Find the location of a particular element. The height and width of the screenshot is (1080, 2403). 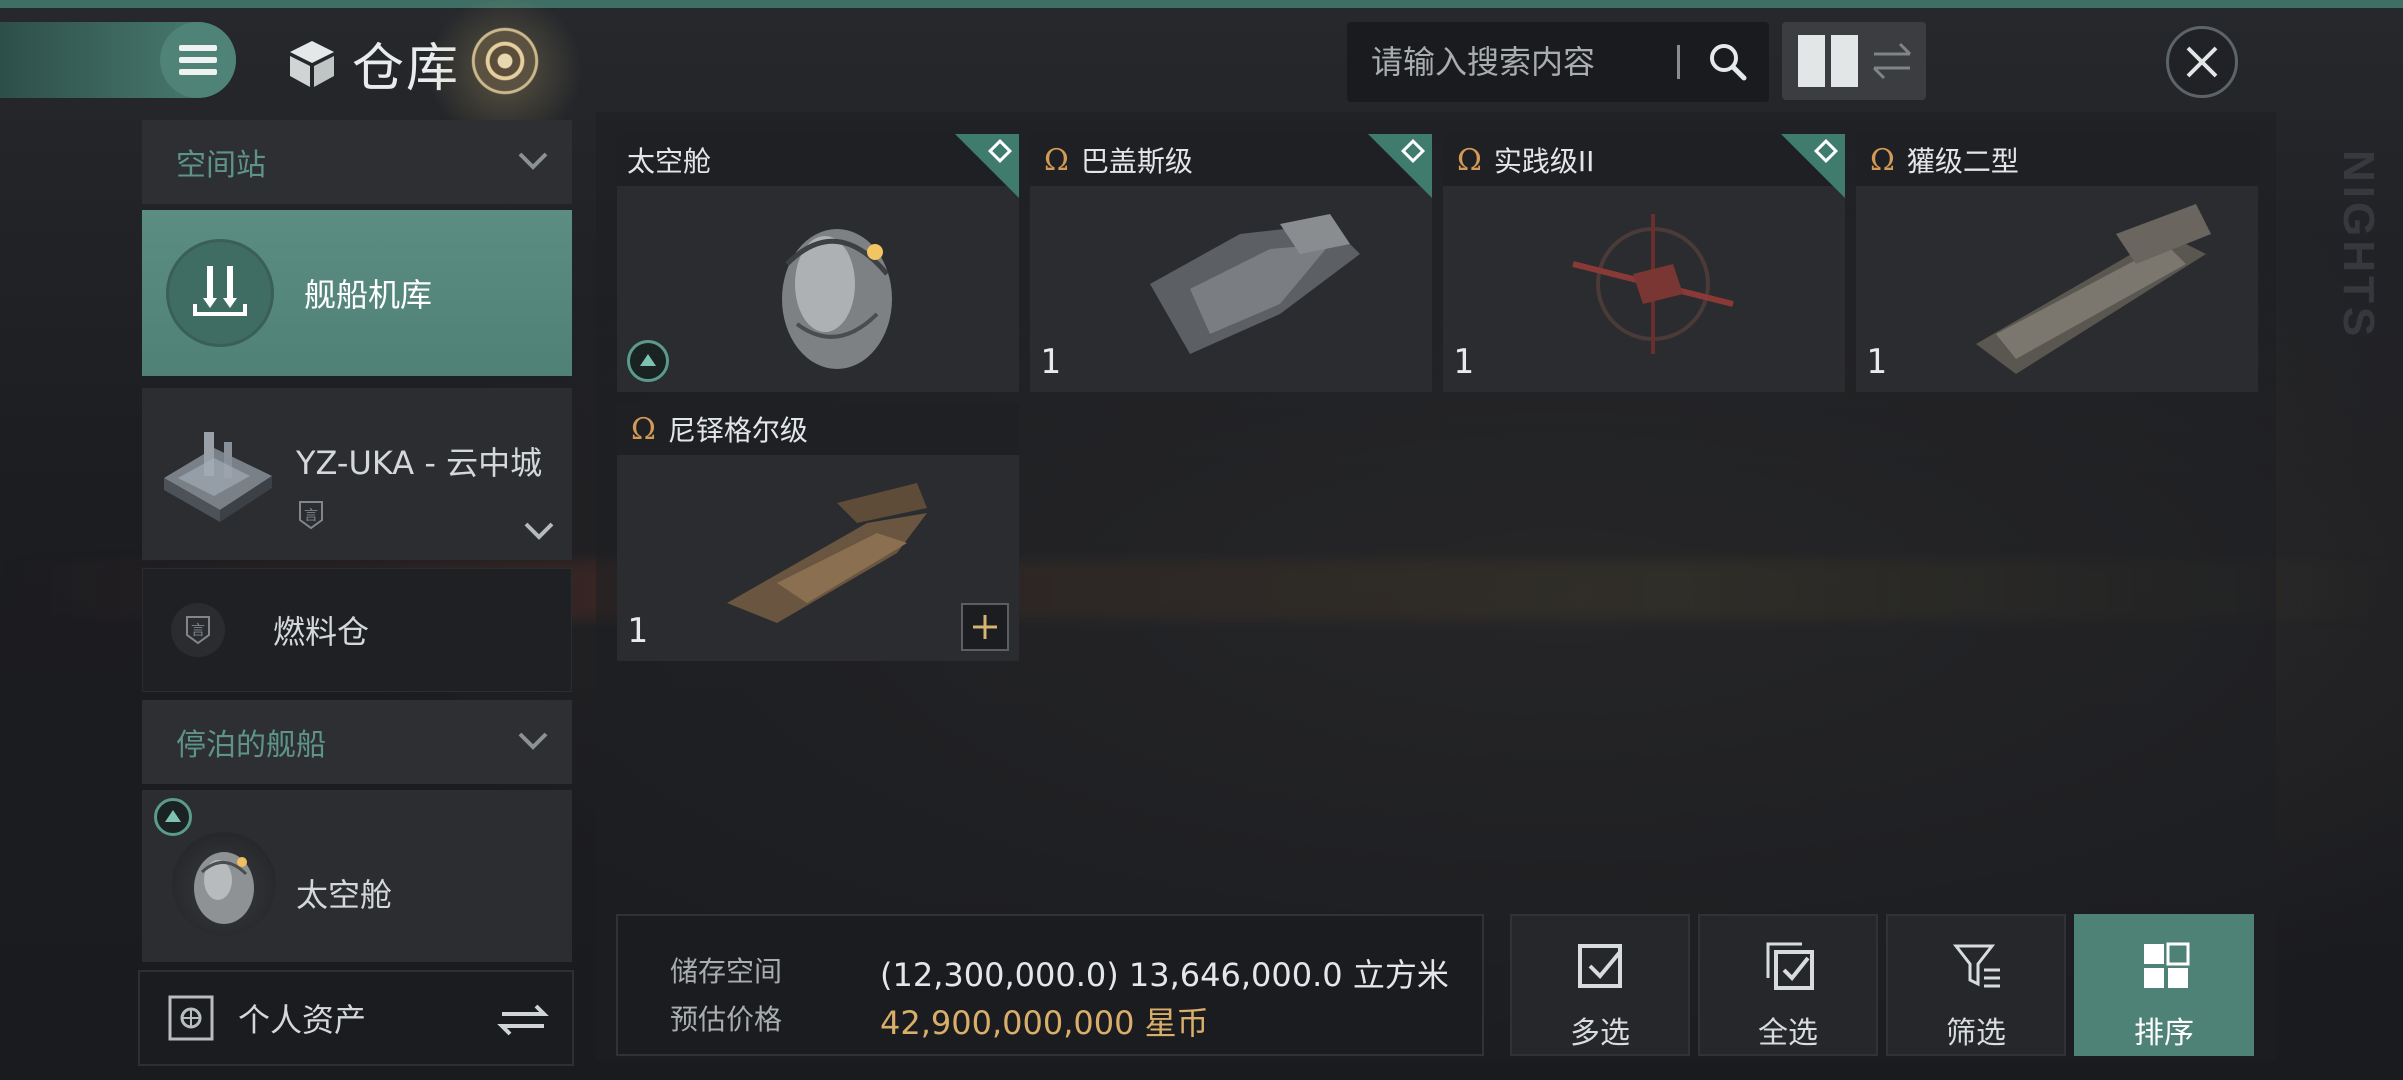

item-card-huanji: Ω 獾级二型 1 is located at coordinates (2057, 263).